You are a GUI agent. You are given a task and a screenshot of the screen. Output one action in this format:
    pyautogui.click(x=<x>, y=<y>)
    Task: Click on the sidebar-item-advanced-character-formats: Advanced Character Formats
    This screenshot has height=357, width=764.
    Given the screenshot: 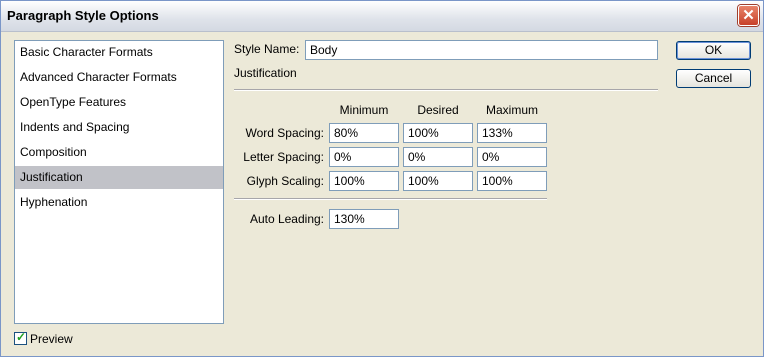 What is the action you would take?
    pyautogui.click(x=119, y=77)
    